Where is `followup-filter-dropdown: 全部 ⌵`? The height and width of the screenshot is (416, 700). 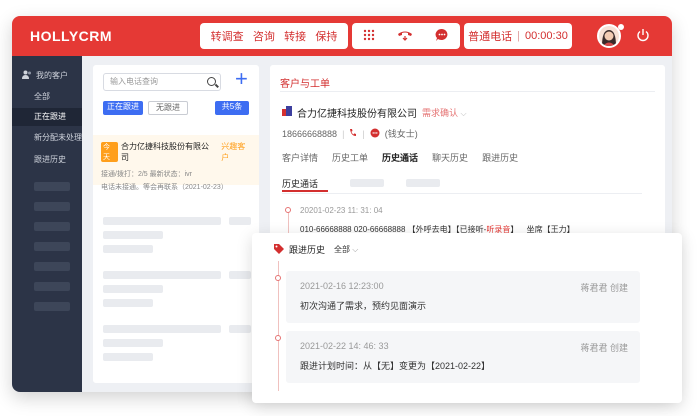 followup-filter-dropdown: 全部 ⌵ is located at coordinates (346, 249).